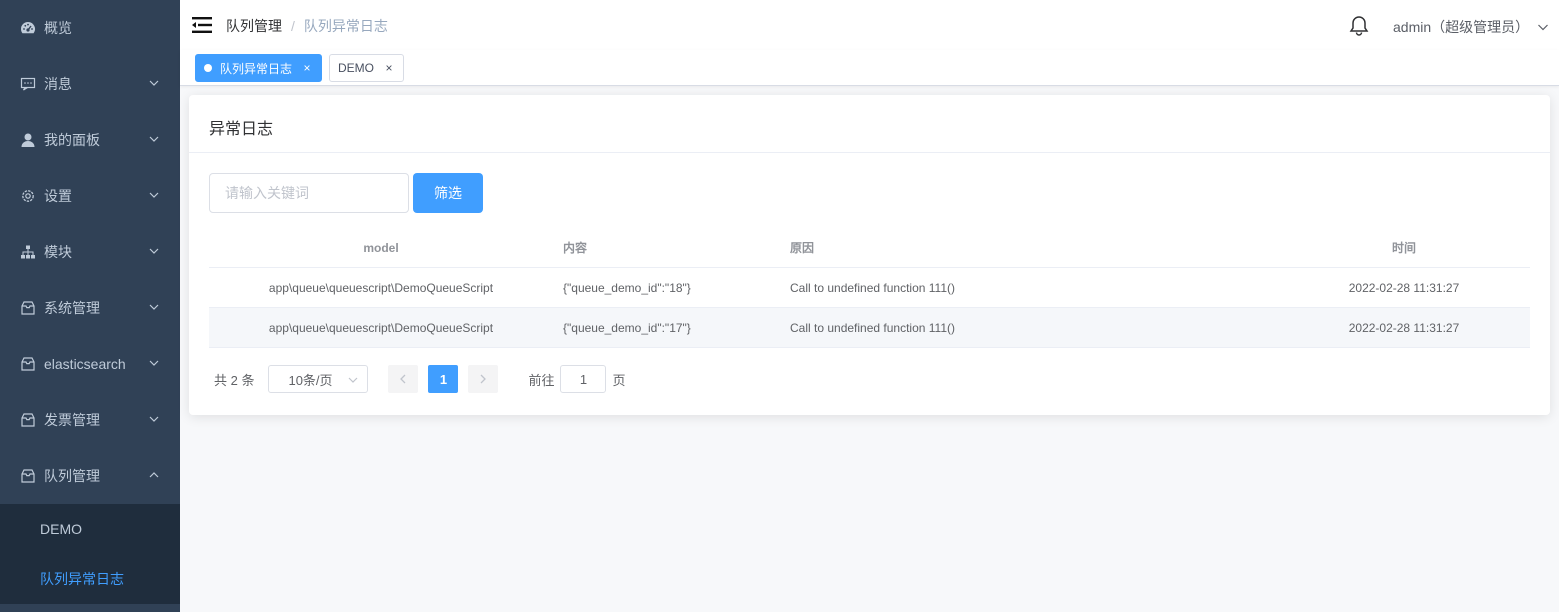  Describe the element at coordinates (310, 380) in the screenshot. I see `page-size-value: 10条/页` at that location.